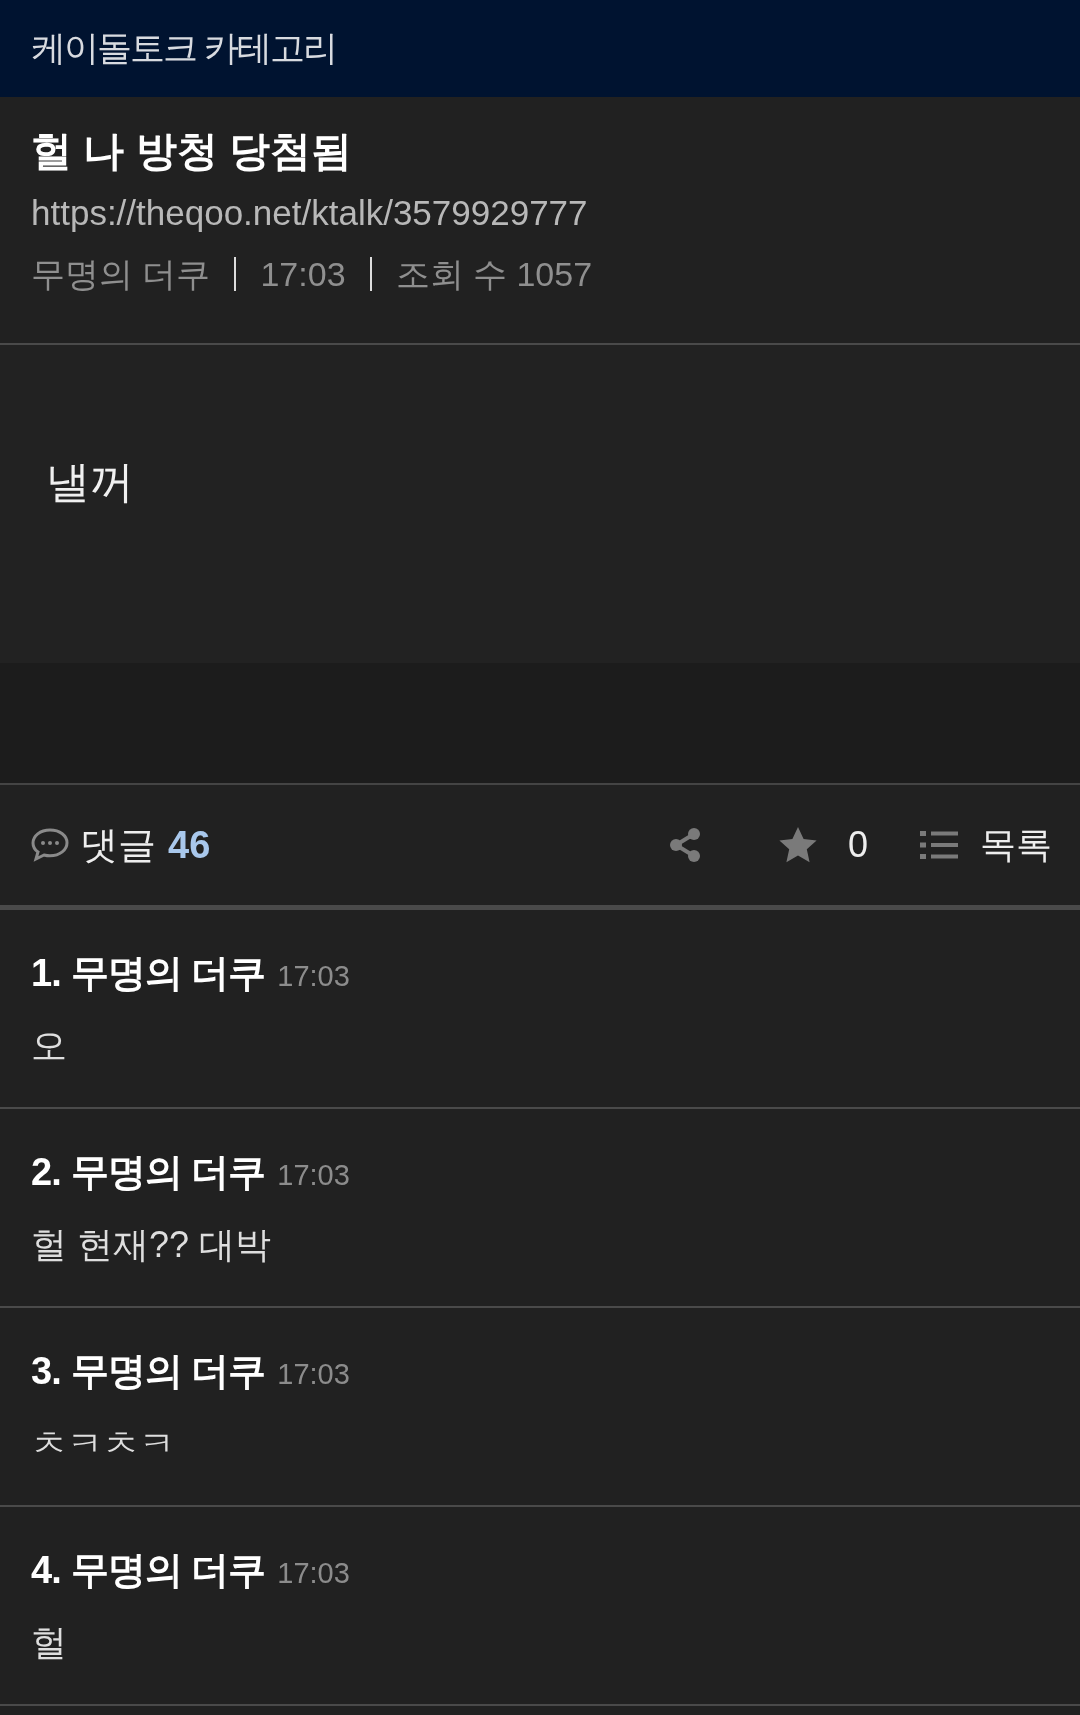 The width and height of the screenshot is (1080, 1715). What do you see at coordinates (309, 213) in the screenshot?
I see `post-url: https://theqoo.net/ktalk/3579929777` at bounding box center [309, 213].